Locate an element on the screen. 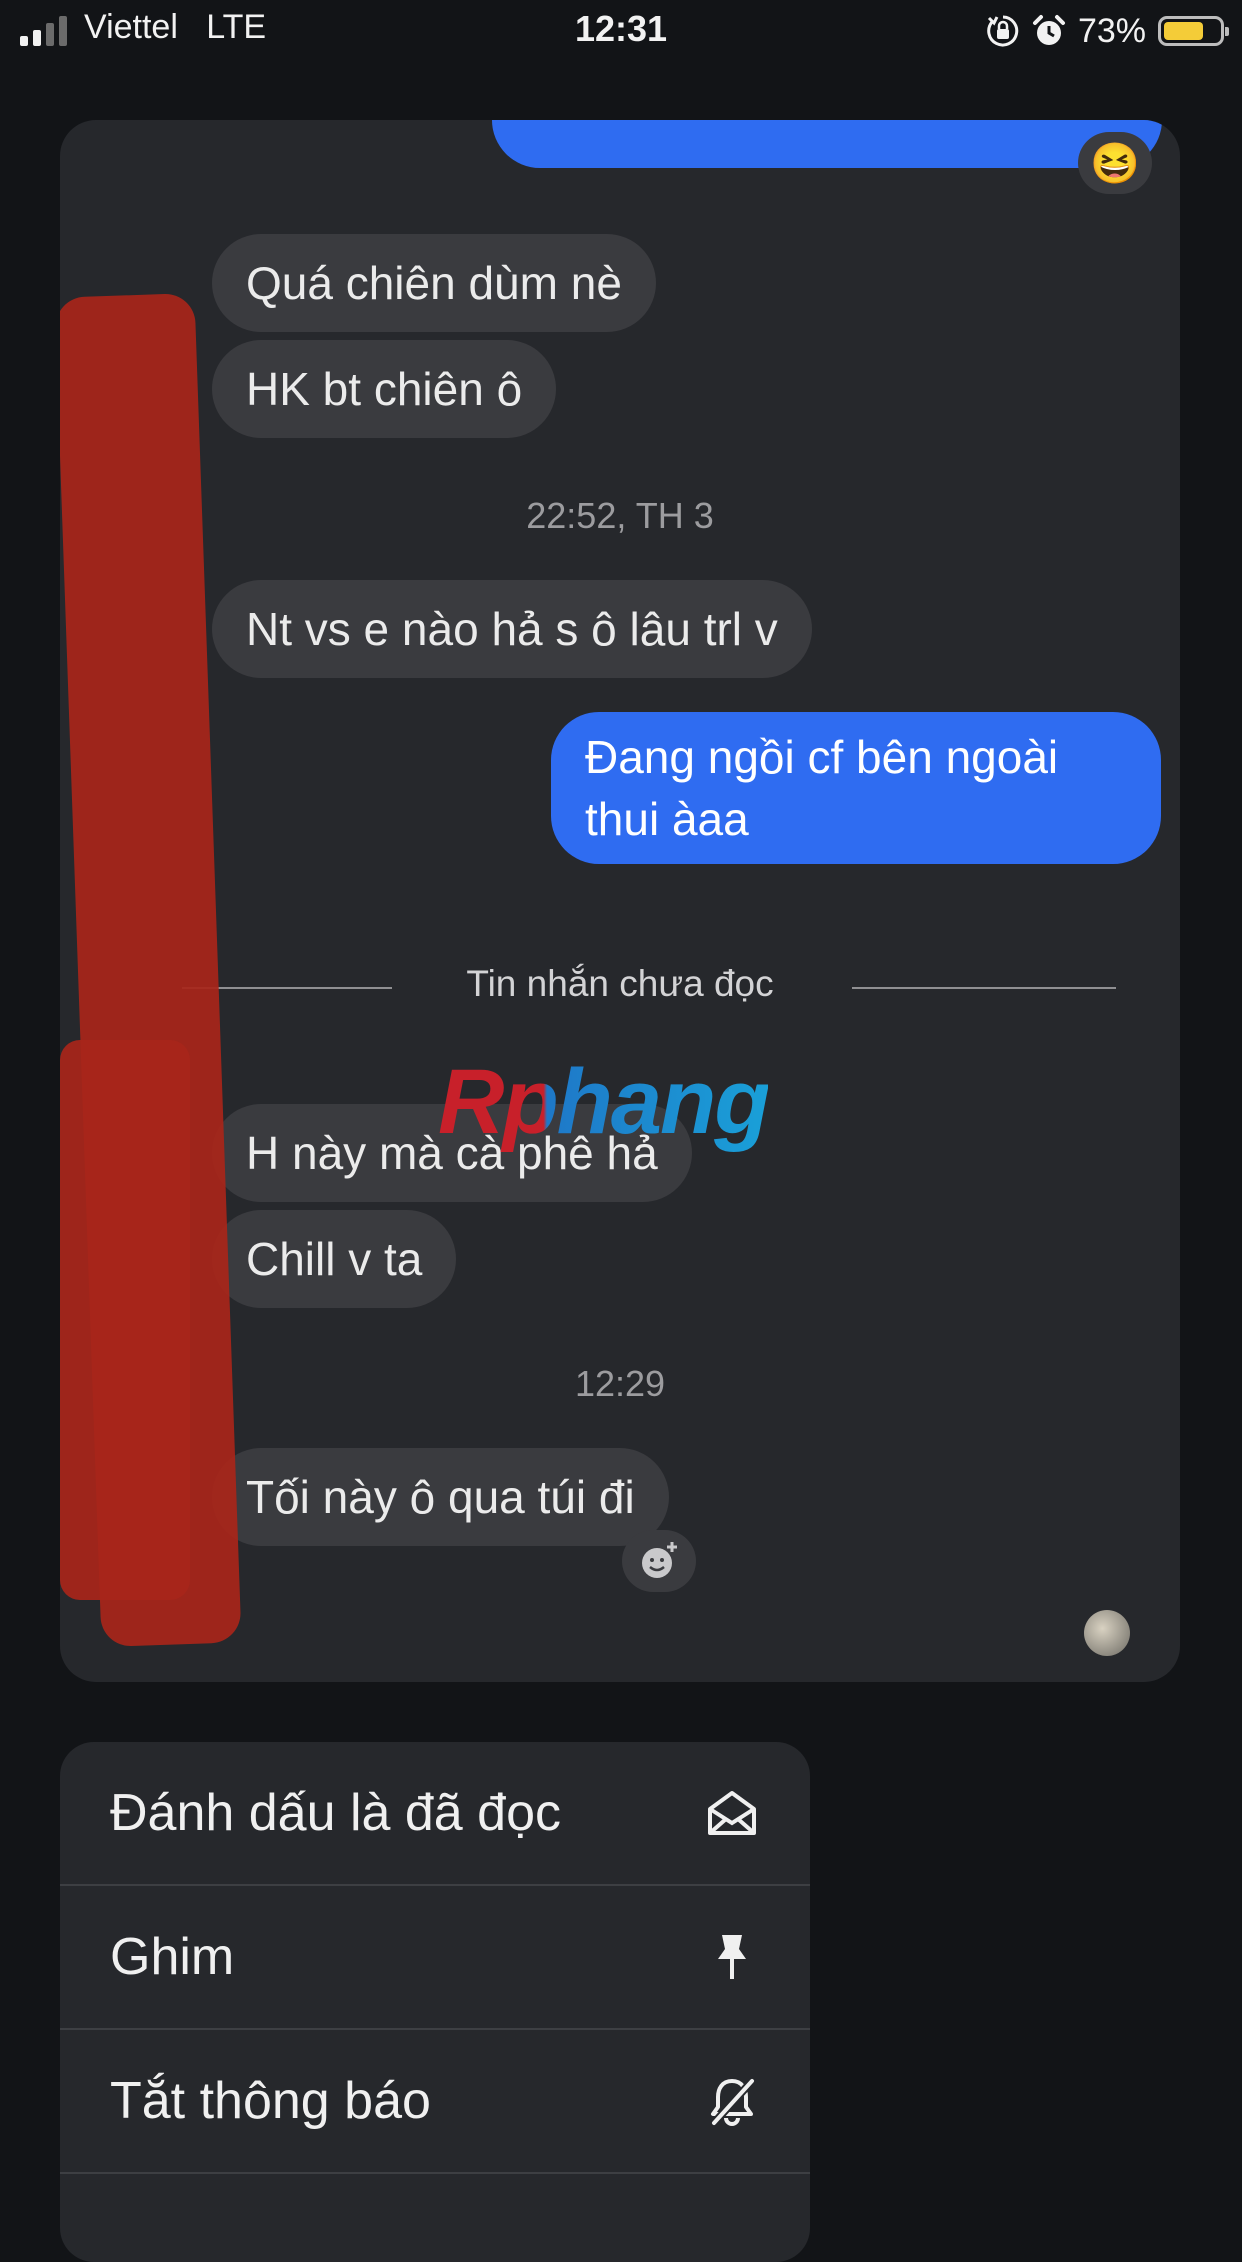 The height and width of the screenshot is (2262, 1242). outgoing-message-partial is located at coordinates (827, 144).